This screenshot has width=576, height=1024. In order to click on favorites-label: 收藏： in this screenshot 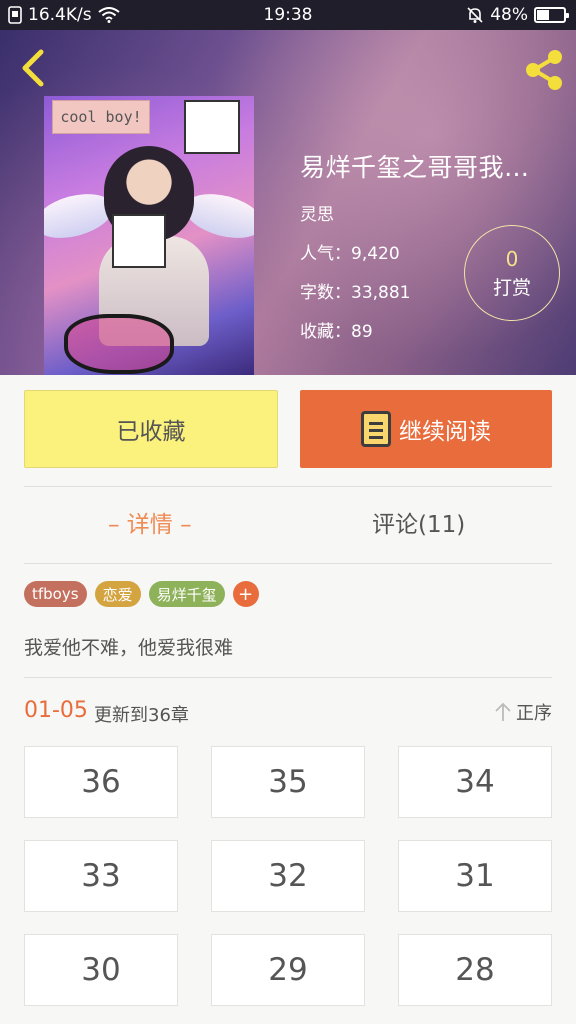, I will do `click(325, 332)`.